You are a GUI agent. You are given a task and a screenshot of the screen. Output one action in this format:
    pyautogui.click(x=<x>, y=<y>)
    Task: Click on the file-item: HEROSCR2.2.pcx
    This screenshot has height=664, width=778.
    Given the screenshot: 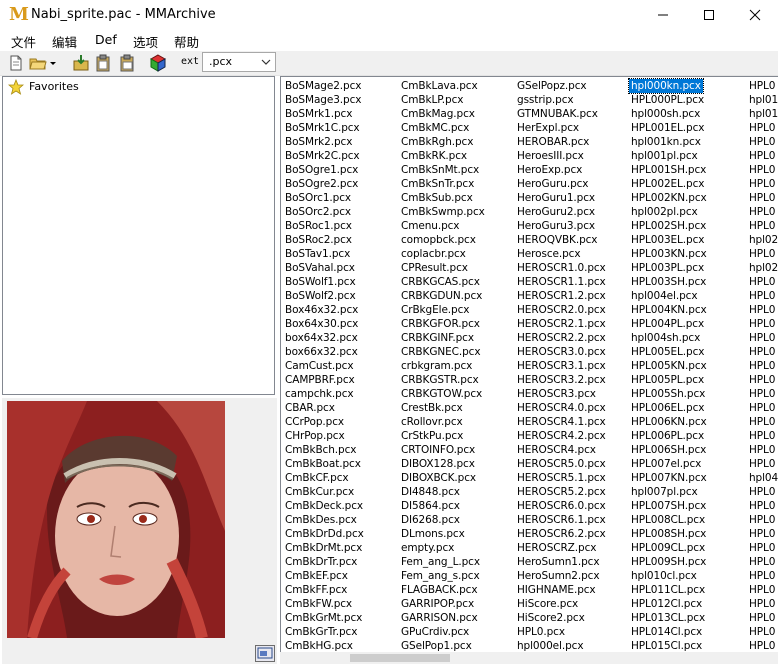 What is the action you would take?
    pyautogui.click(x=561, y=338)
    